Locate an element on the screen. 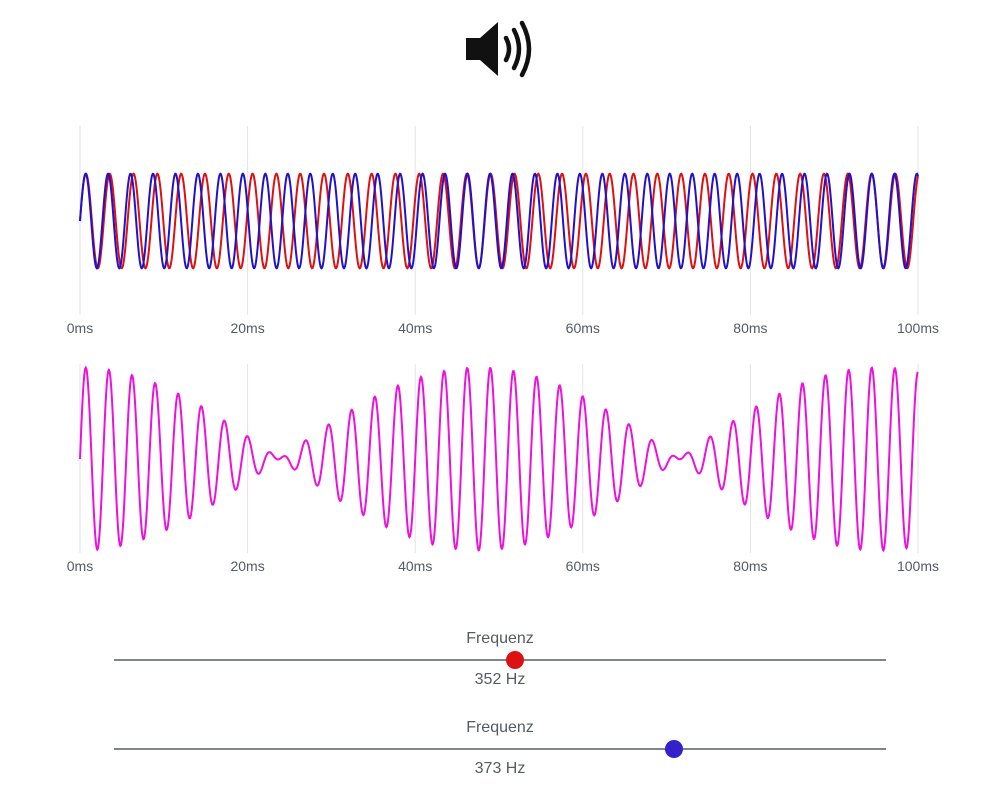  frequency-slider-2: Frequenz 373 Hz is located at coordinates (500, 749).